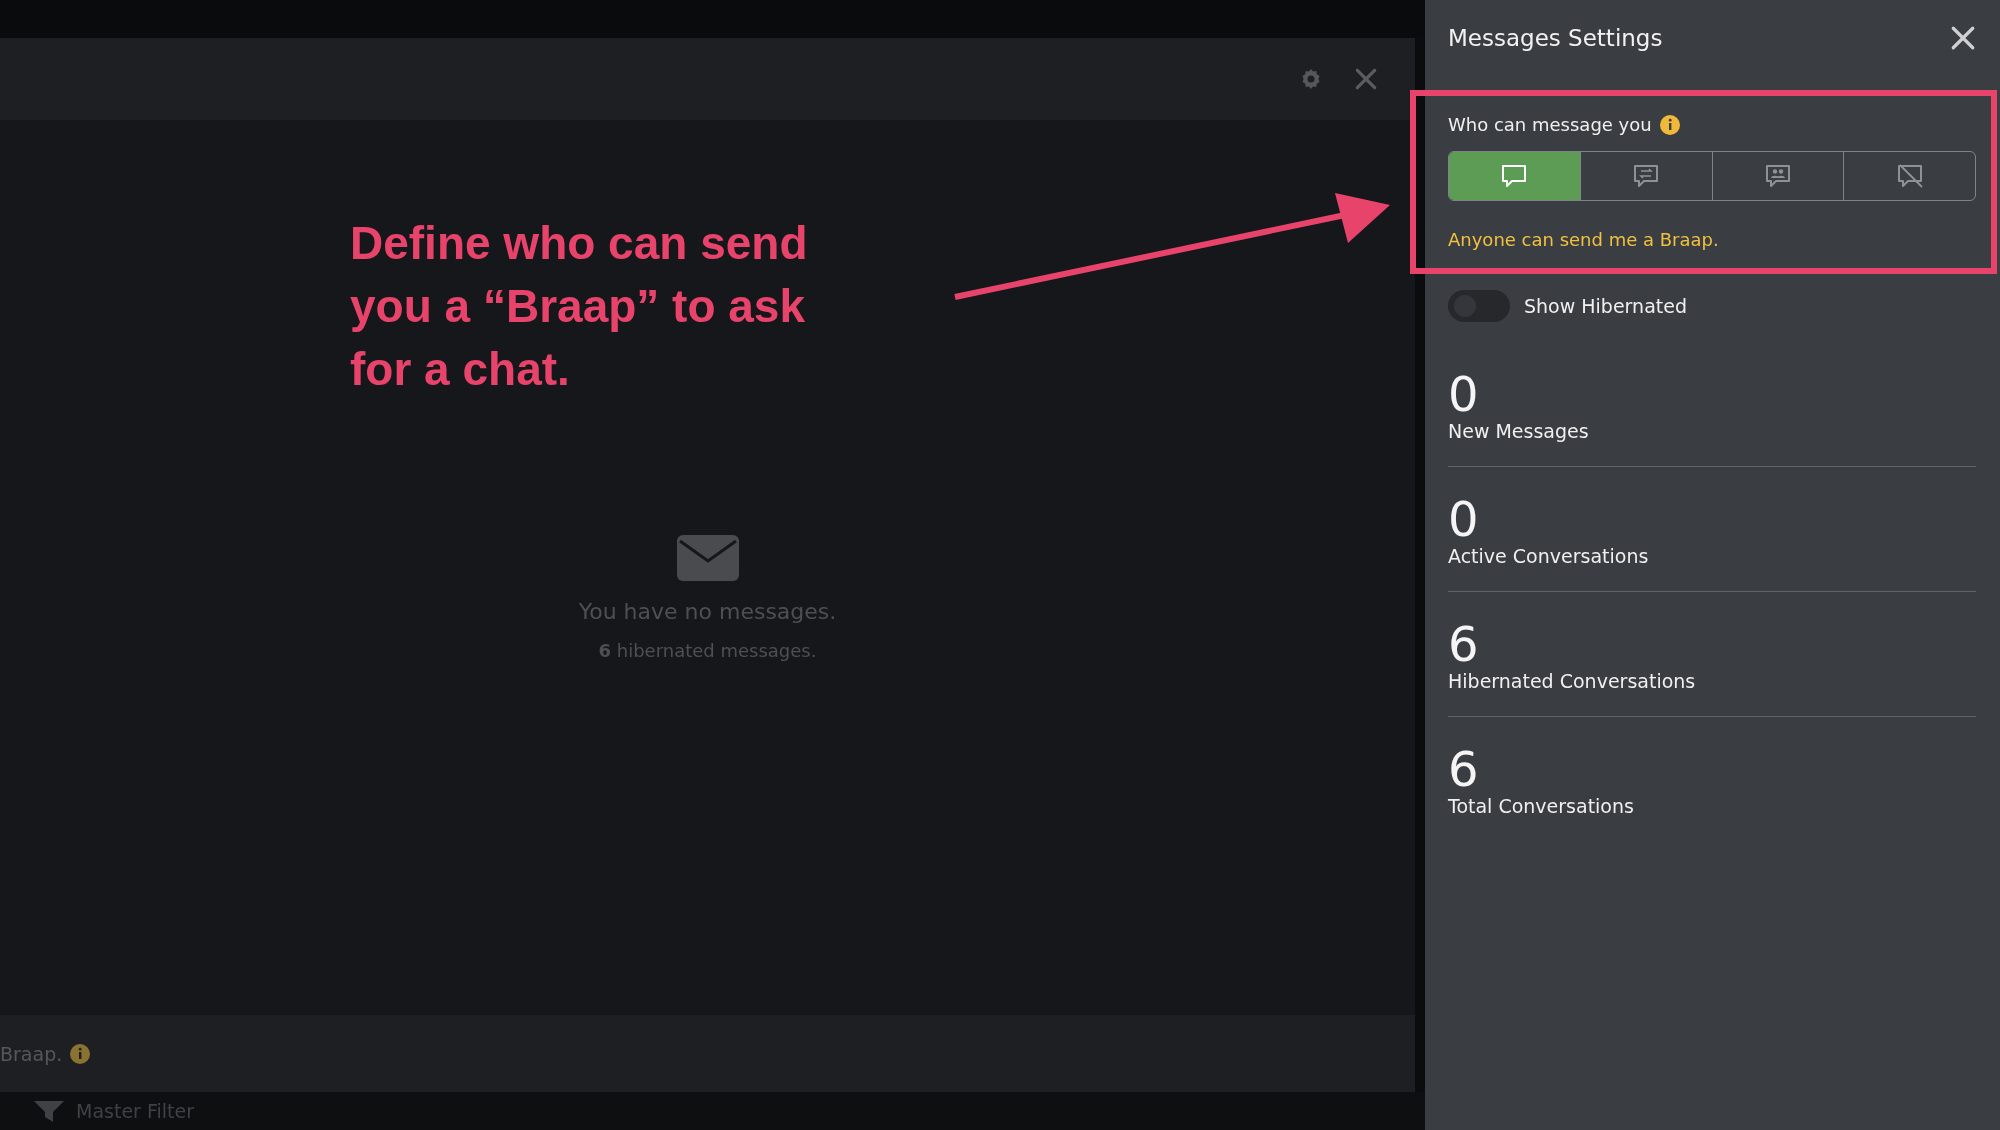 This screenshot has width=2000, height=1130. What do you see at coordinates (1572, 681) in the screenshot?
I see `stat-label: Hibernated Conversations` at bounding box center [1572, 681].